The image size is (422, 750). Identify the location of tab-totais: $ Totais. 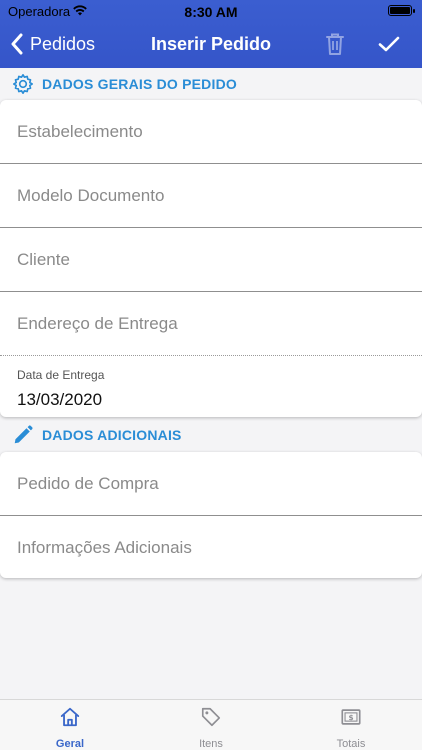
(351, 728).